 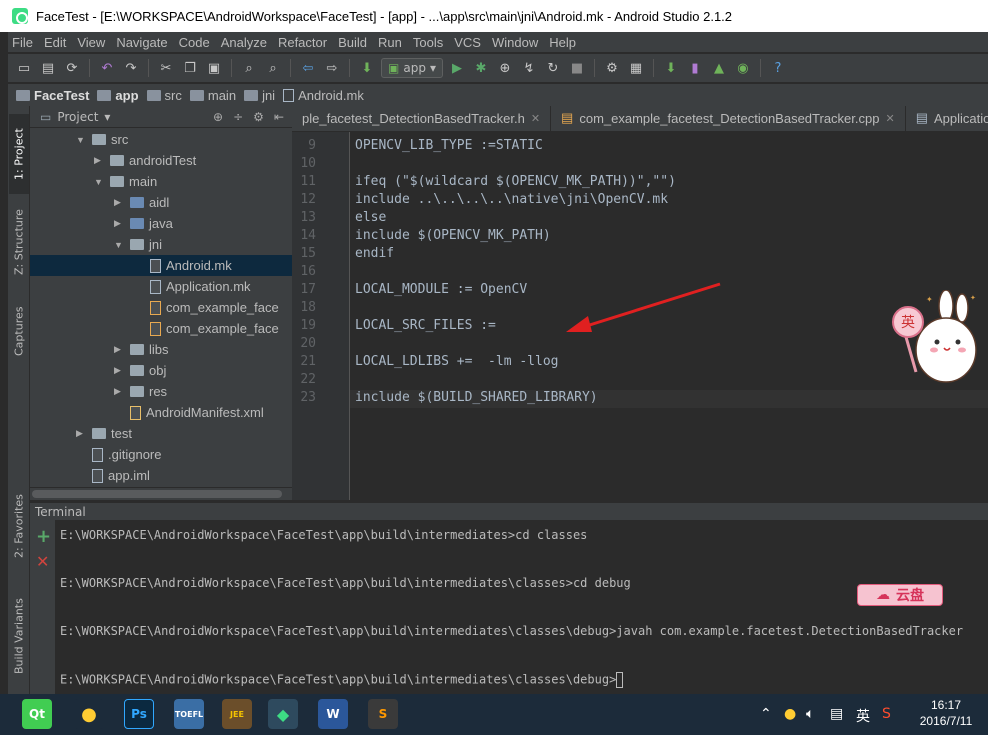 What do you see at coordinates (766, 714) in the screenshot?
I see `show-hidden-icons: ⌃` at bounding box center [766, 714].